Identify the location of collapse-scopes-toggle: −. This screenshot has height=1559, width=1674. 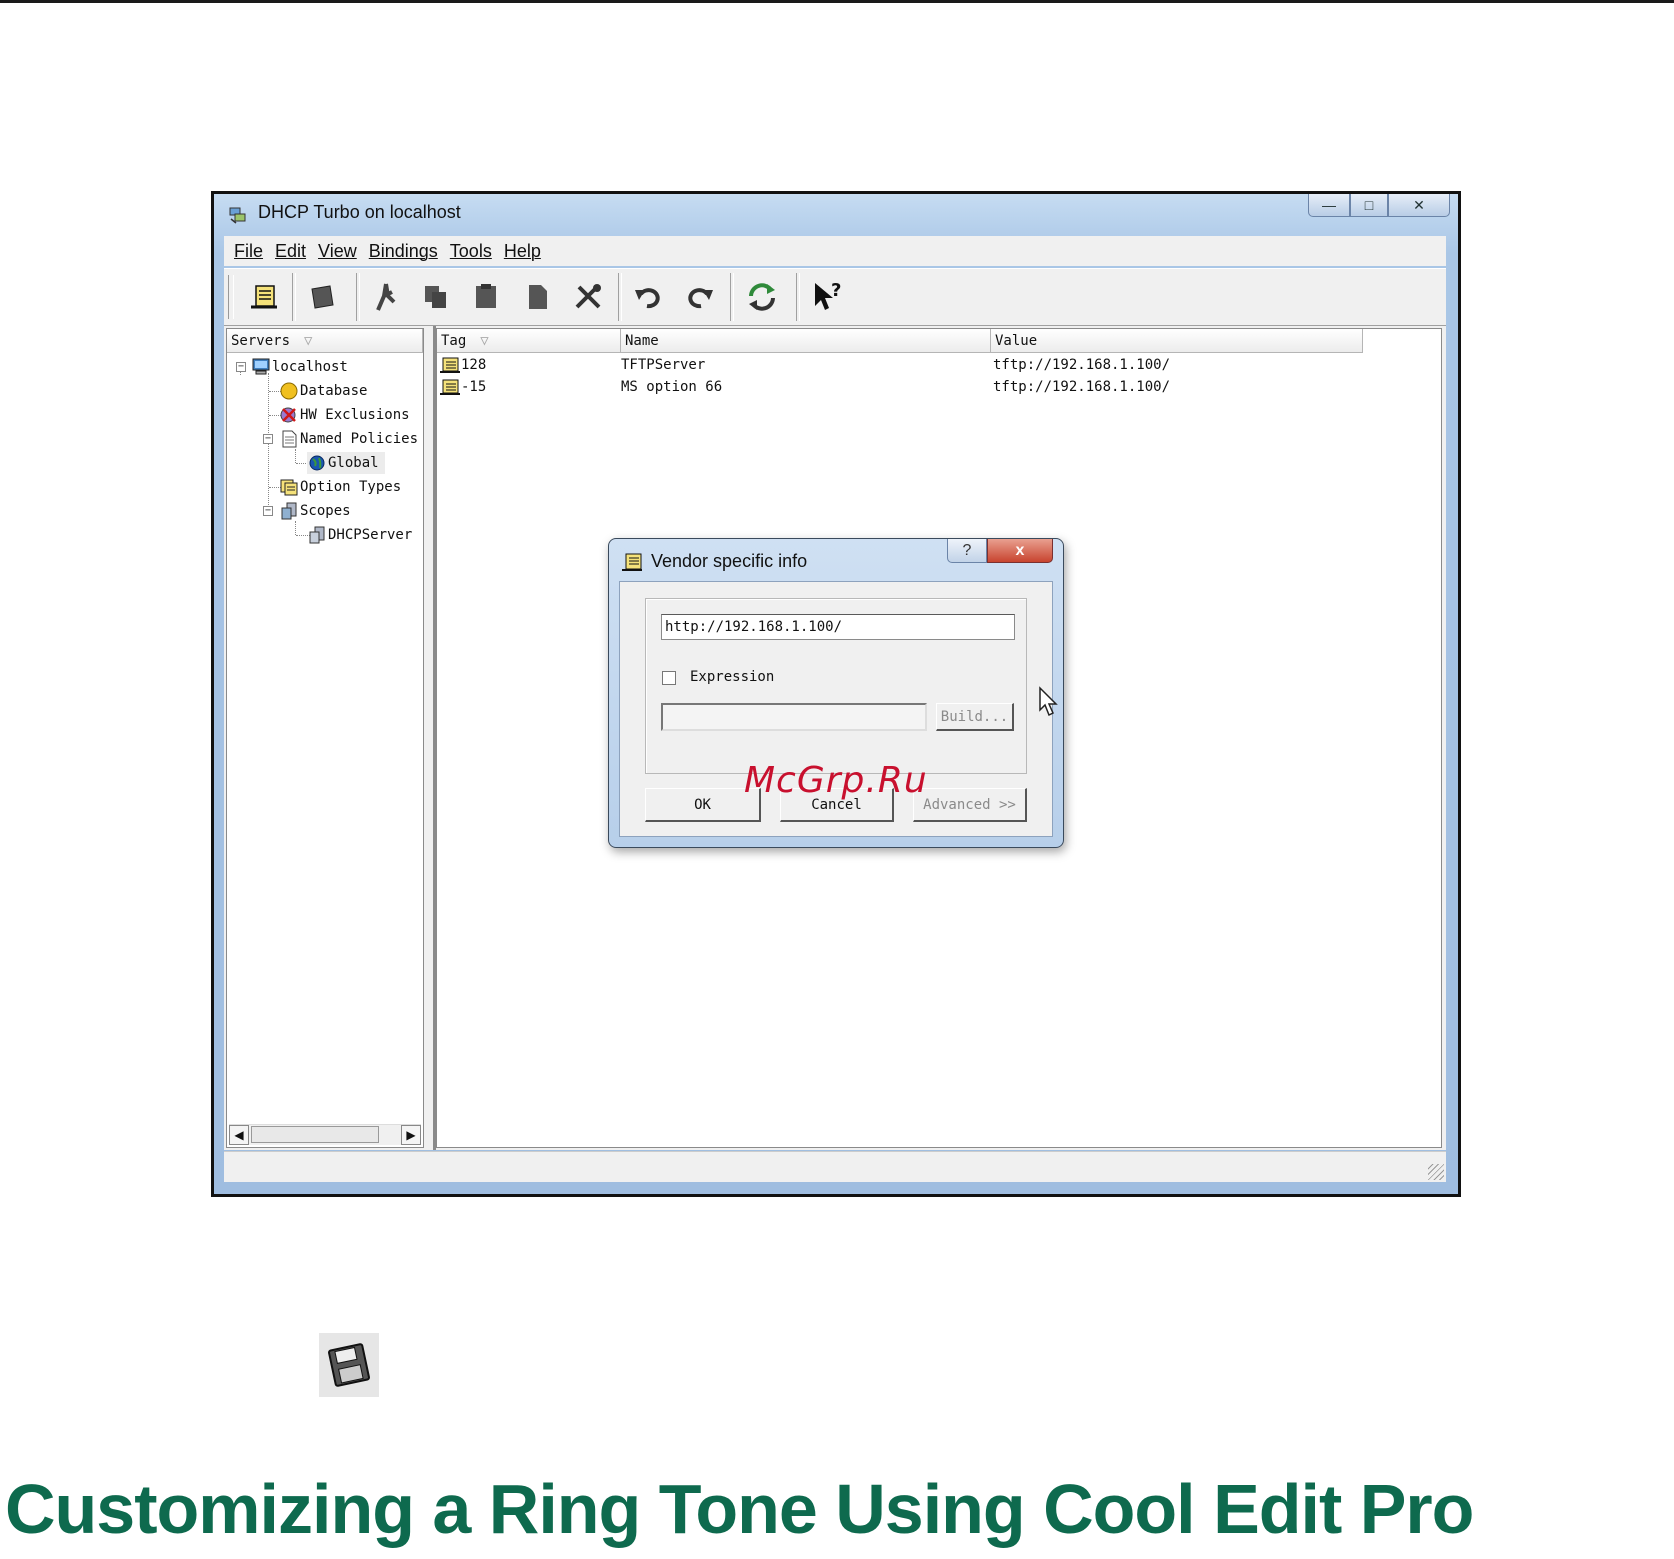
(268, 511).